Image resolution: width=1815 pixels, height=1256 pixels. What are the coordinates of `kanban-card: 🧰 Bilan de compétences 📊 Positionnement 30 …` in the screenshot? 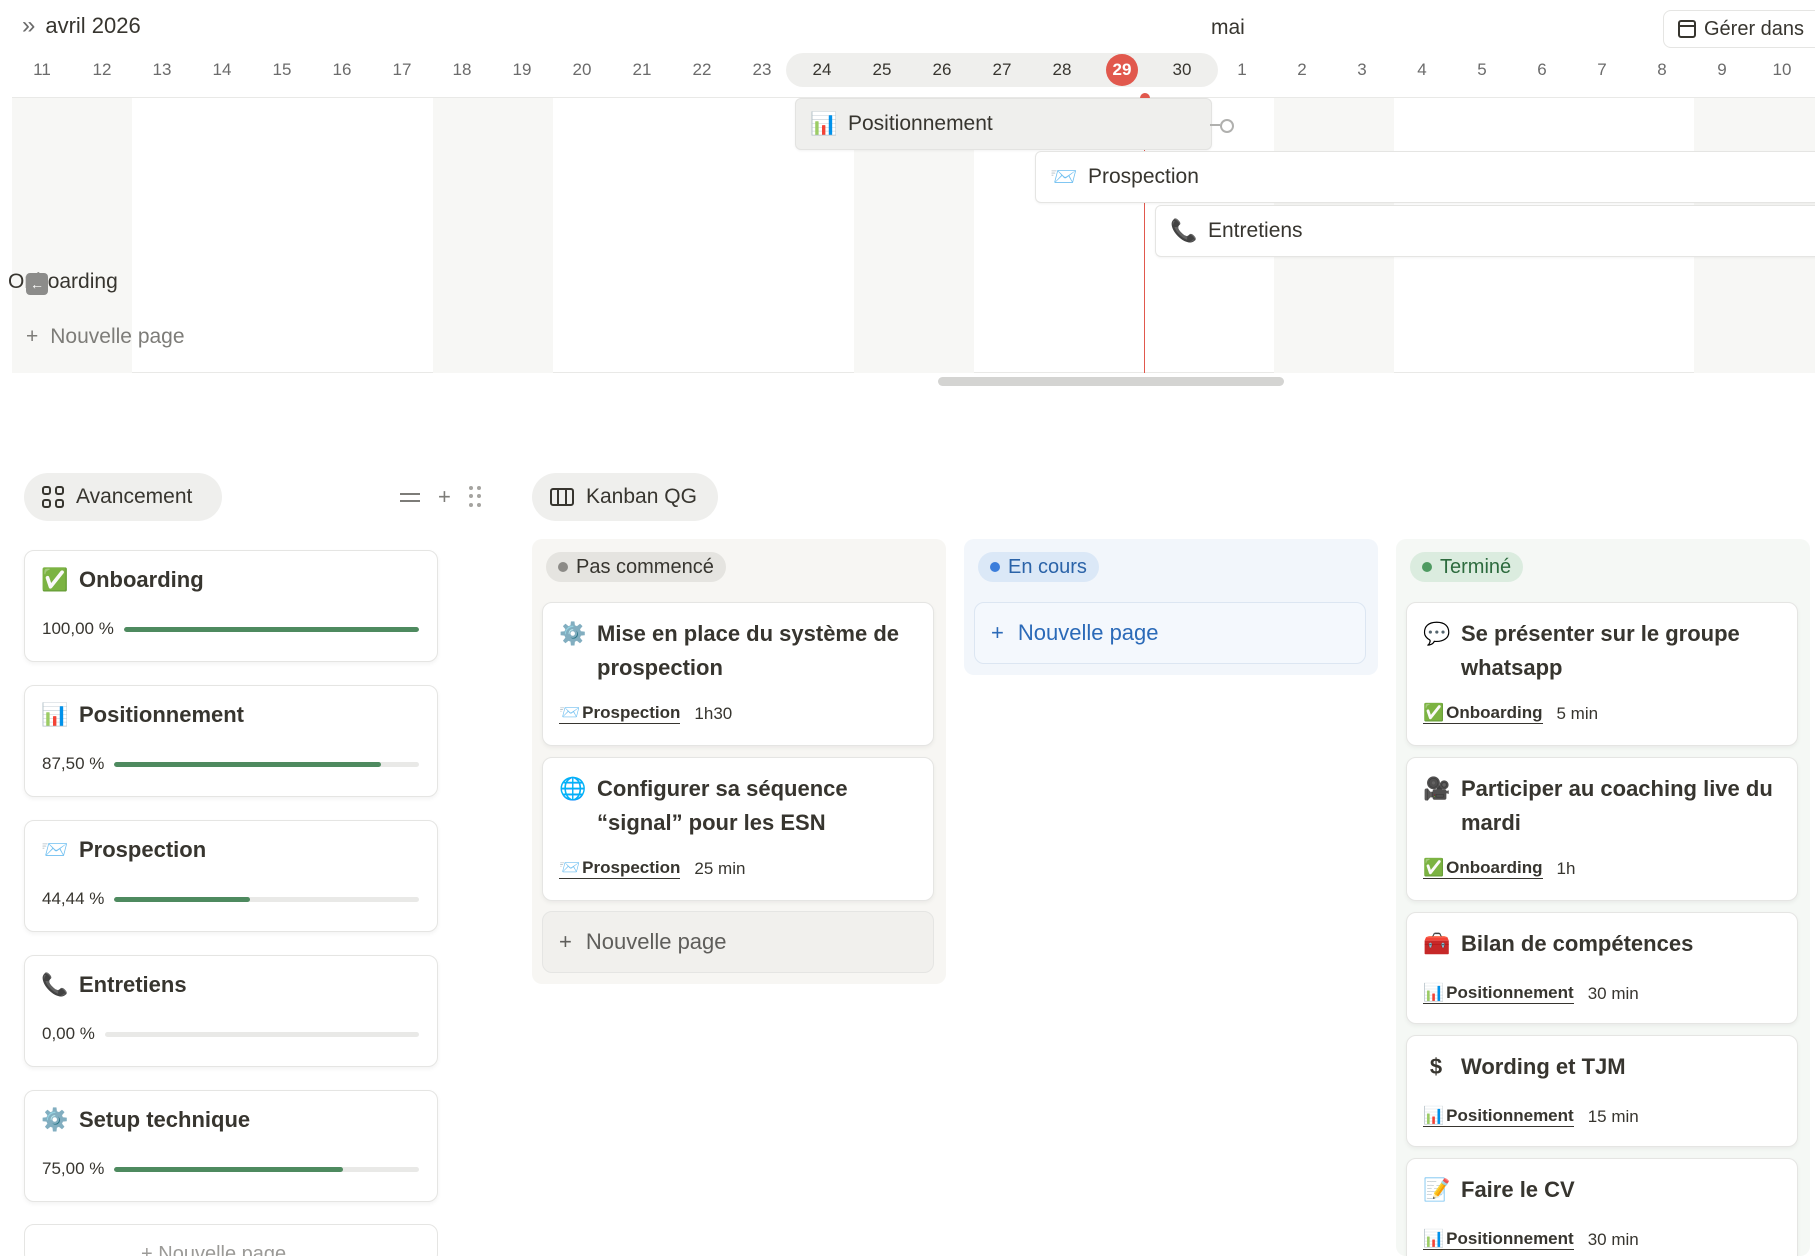 It's located at (1602, 968).